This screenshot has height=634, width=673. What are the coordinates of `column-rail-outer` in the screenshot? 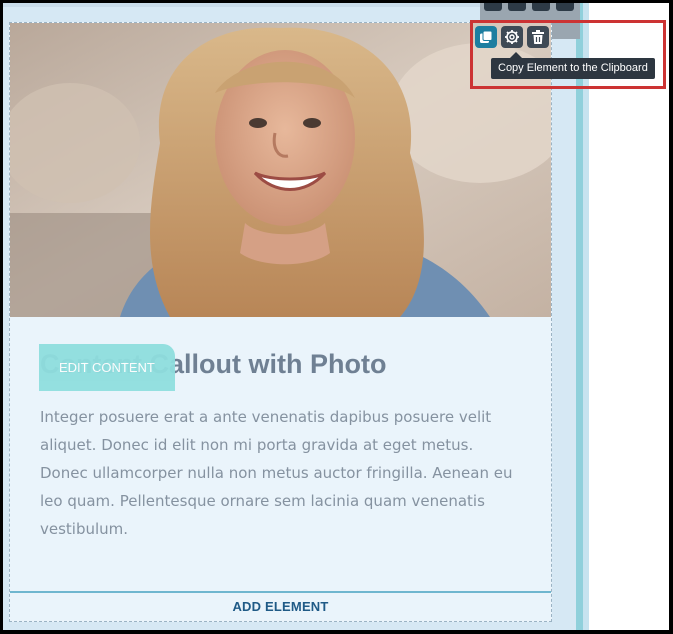 It's located at (586, 316).